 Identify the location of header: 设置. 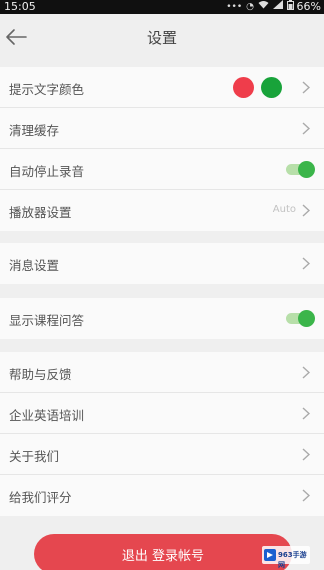
(162, 37).